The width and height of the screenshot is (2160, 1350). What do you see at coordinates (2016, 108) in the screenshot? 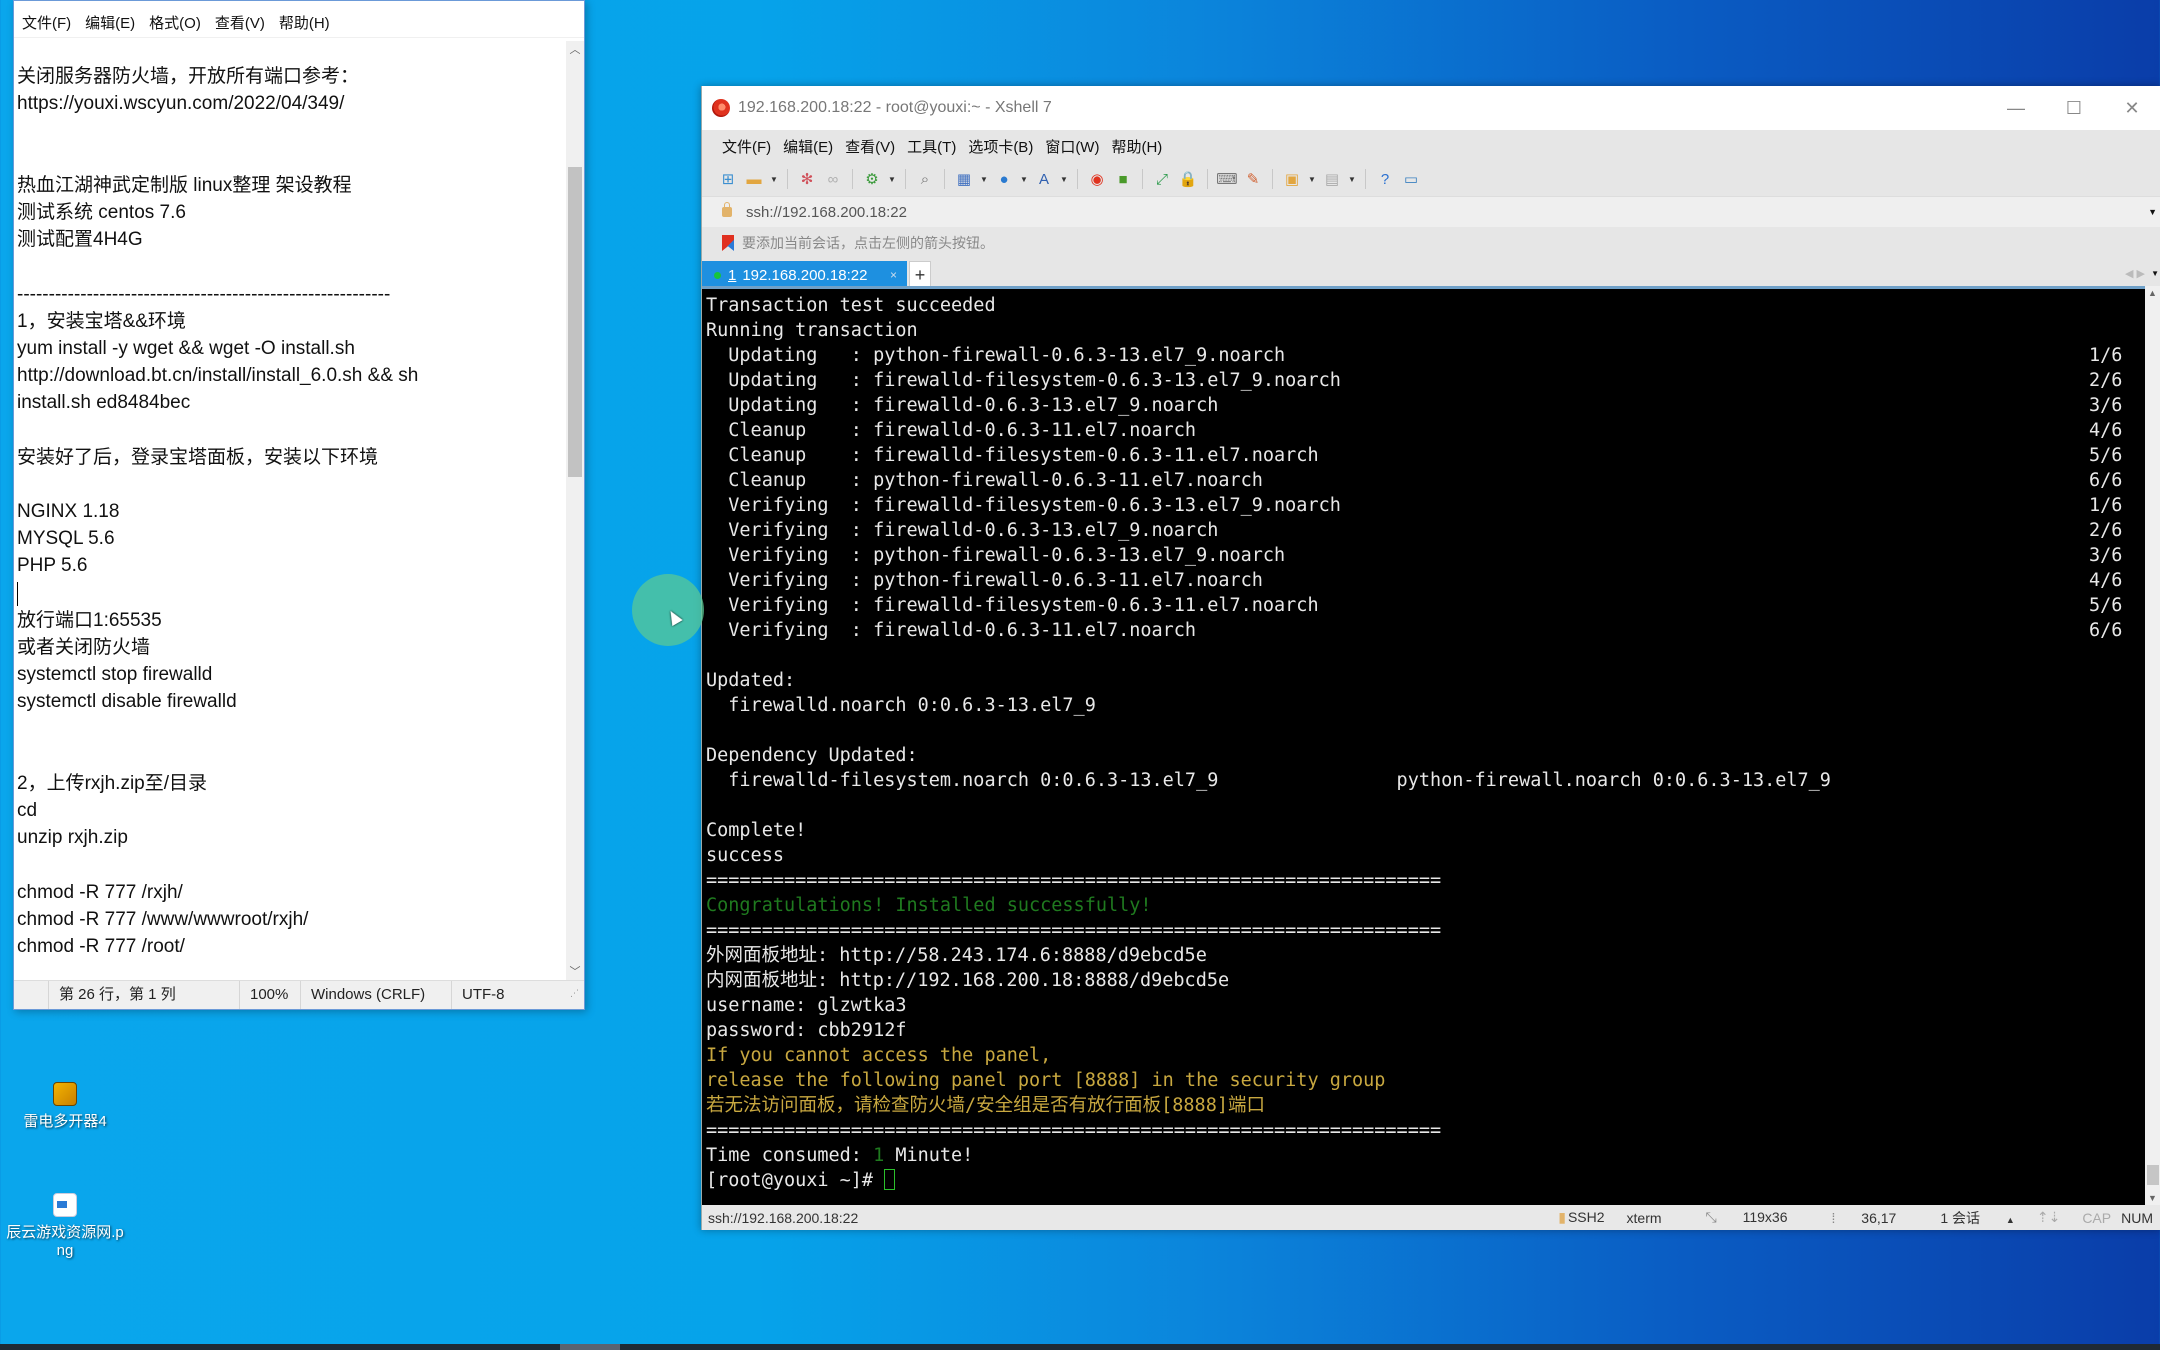
I see `minimize-button: —` at bounding box center [2016, 108].